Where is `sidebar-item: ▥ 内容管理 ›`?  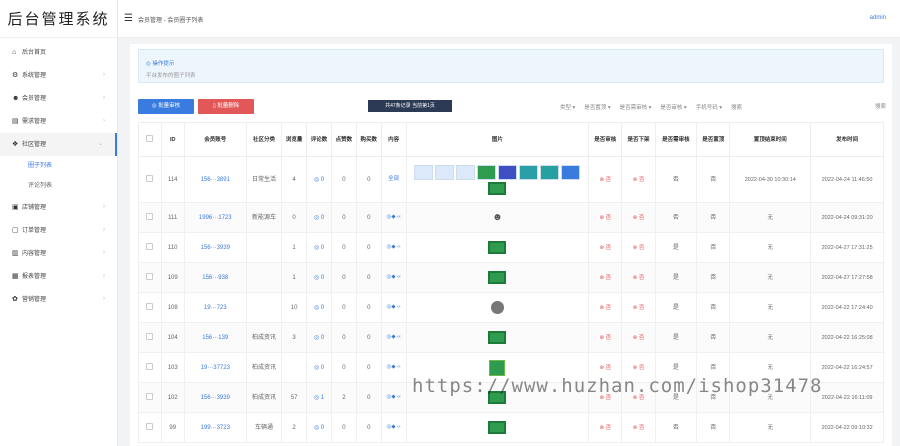
sidebar-item: ▥ 内容管理 › is located at coordinates (58, 253).